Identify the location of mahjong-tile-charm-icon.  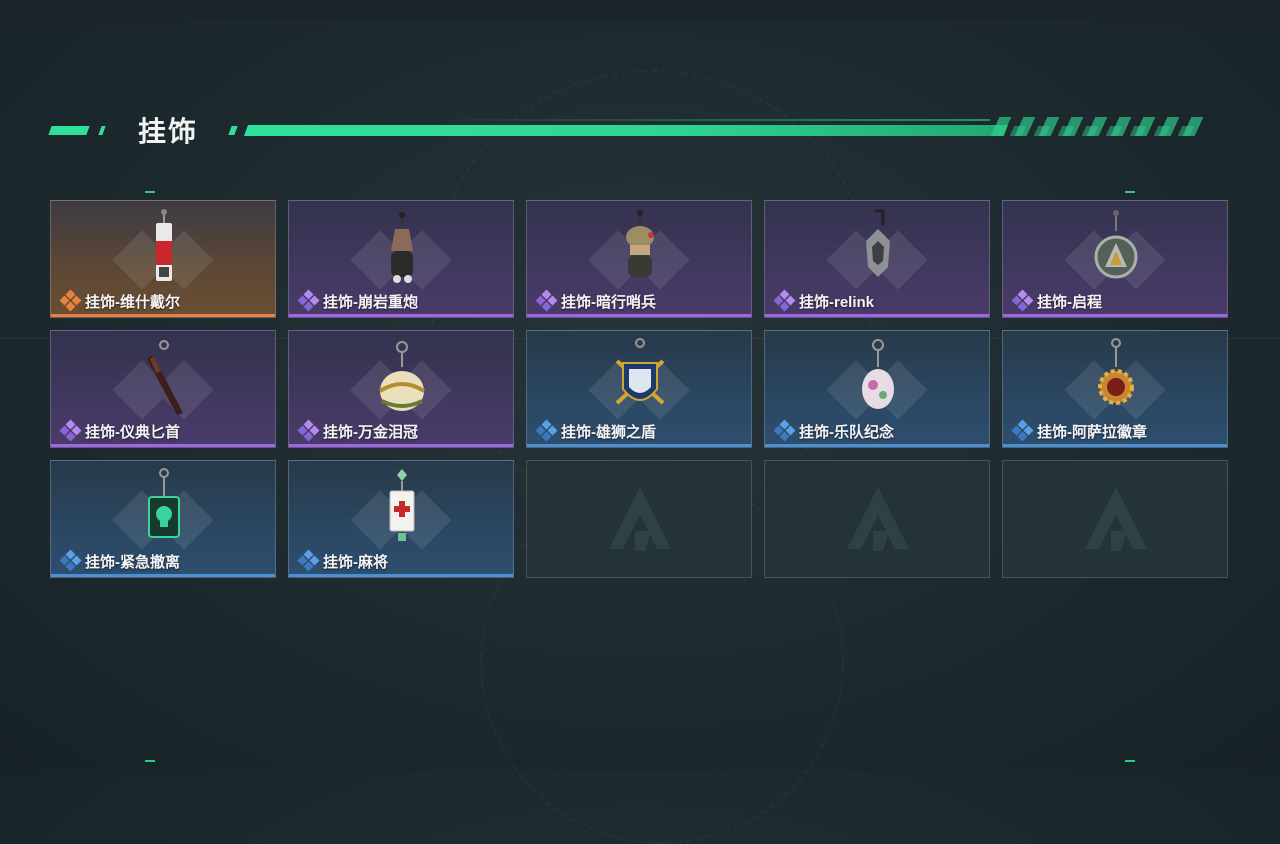
(402, 507).